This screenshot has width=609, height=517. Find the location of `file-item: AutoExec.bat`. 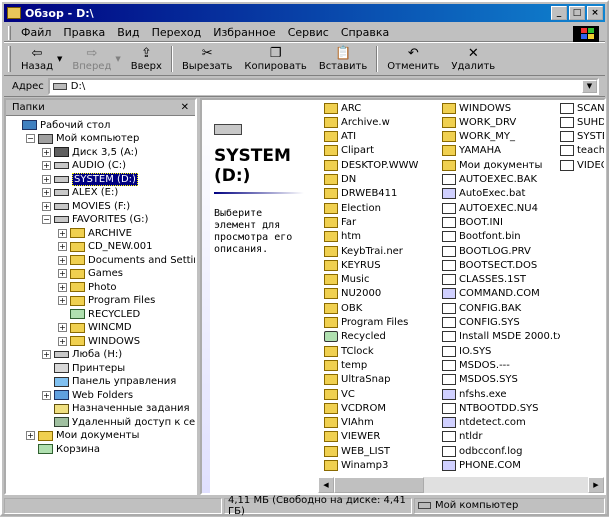

file-item: AutoExec.bat is located at coordinates (501, 194).